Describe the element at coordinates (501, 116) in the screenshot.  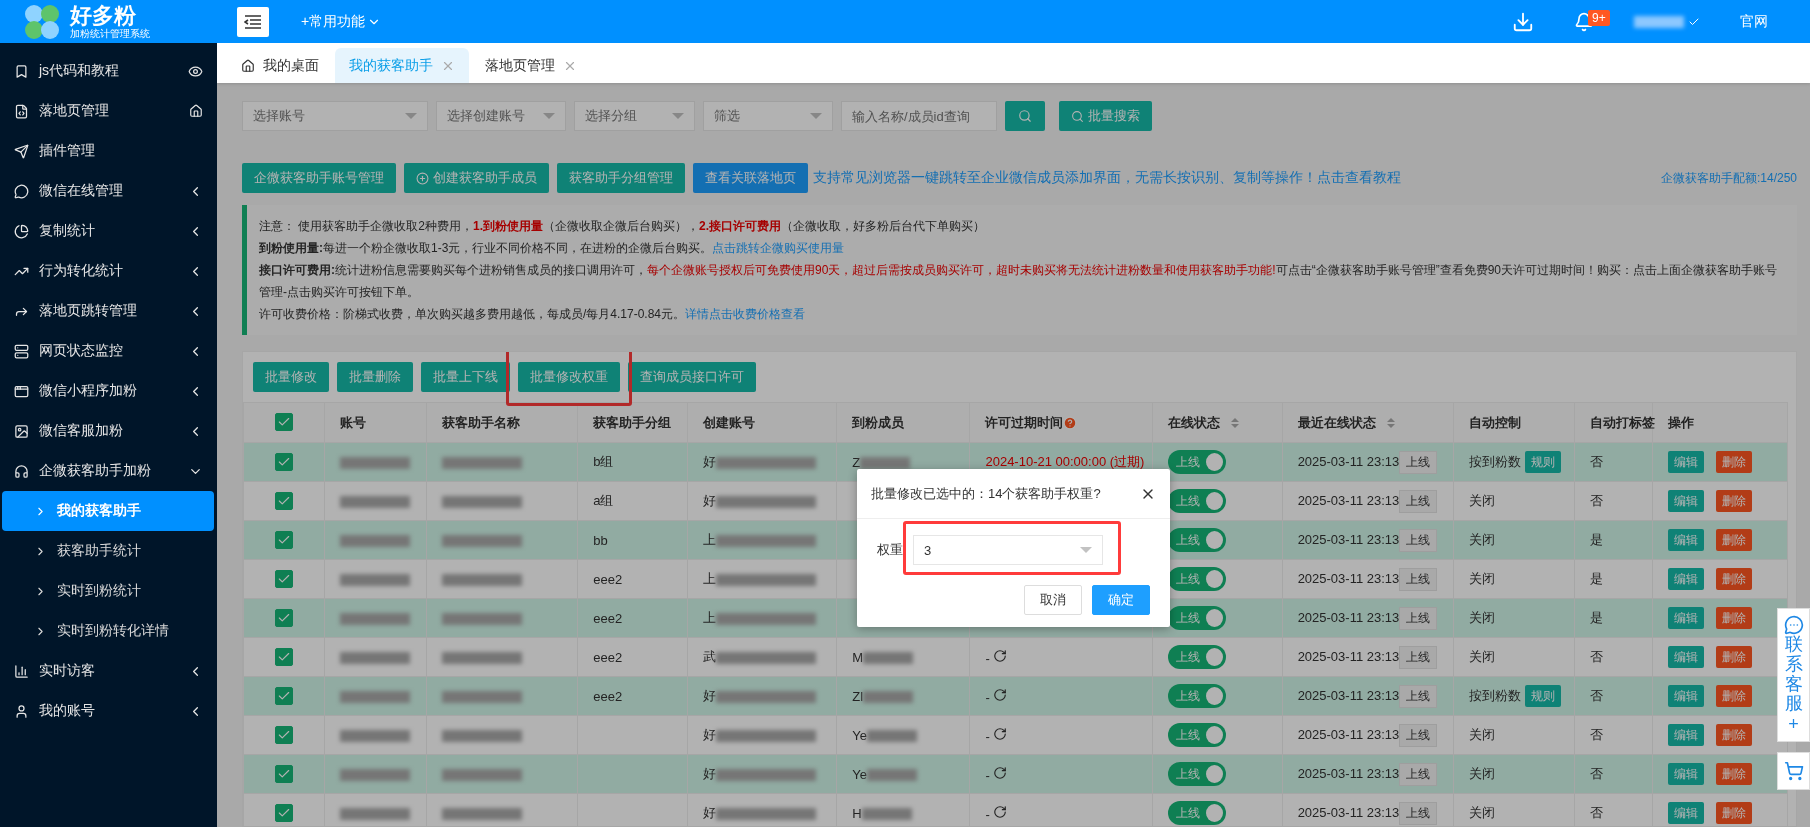
I see `filter-select: 选择创建账号` at that location.